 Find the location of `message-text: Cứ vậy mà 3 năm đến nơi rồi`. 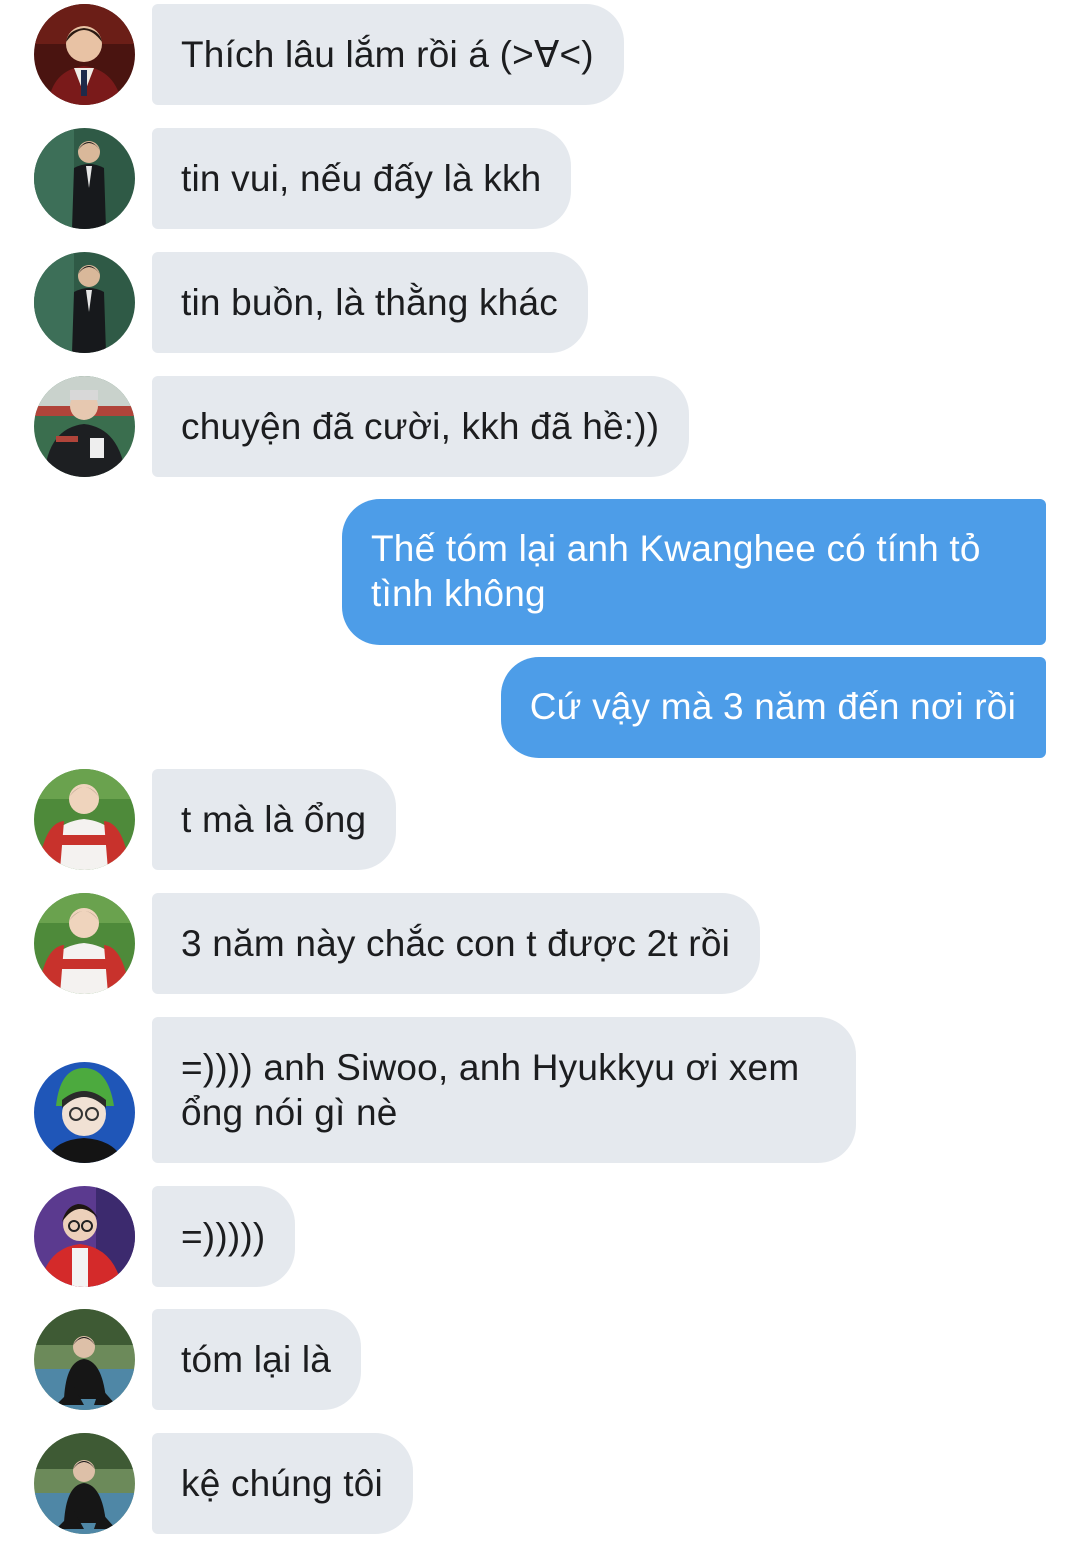

message-text: Cứ vậy mà 3 năm đến nơi rồi is located at coordinates (772, 706).